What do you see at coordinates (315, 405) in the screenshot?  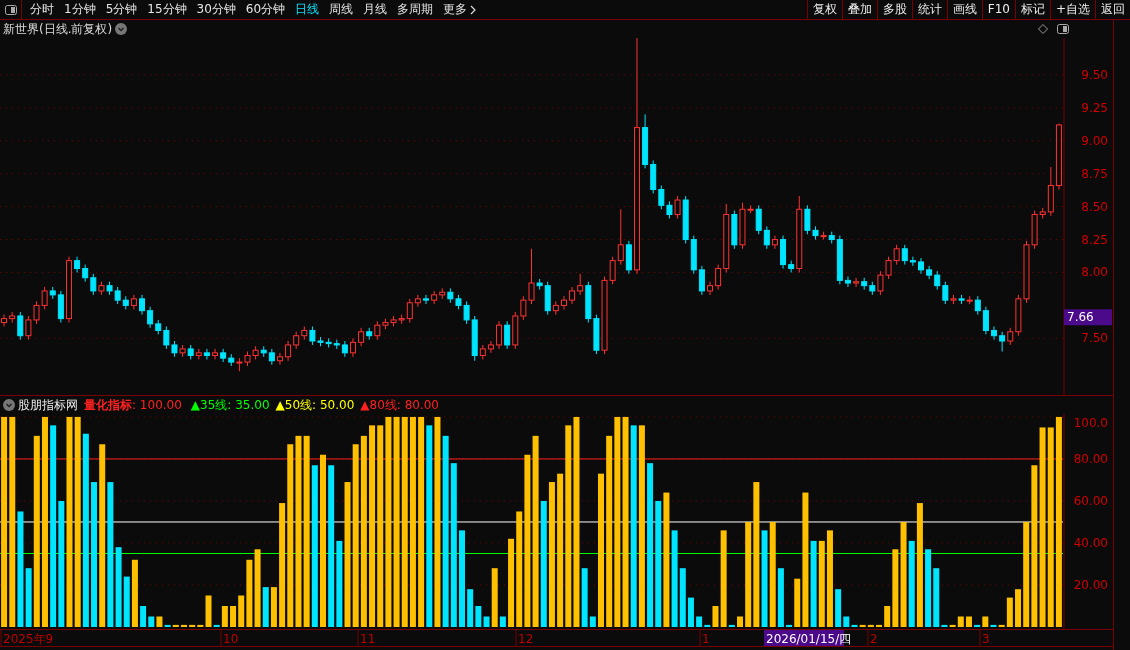 I see `legend-item: ▲50线: 50.00` at bounding box center [315, 405].